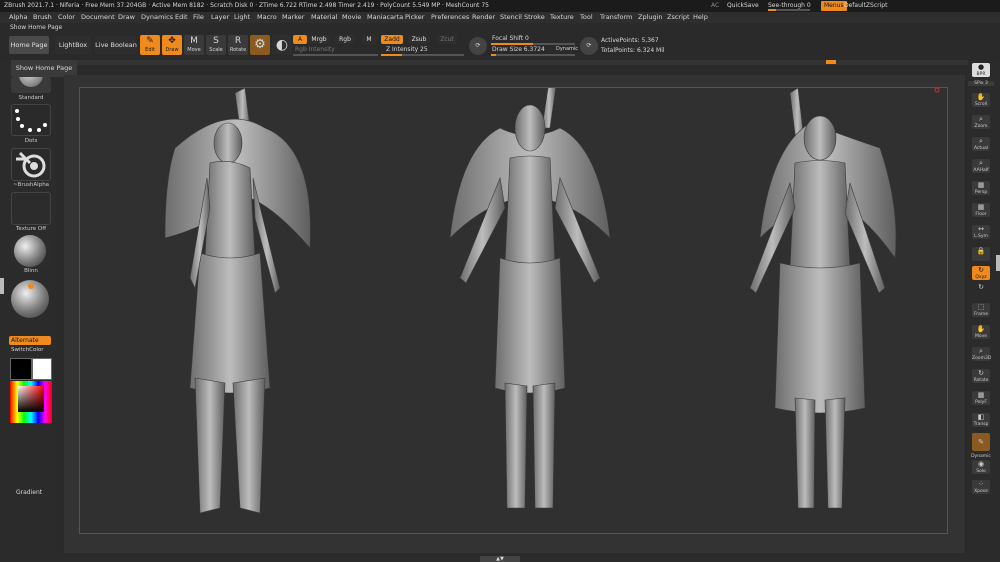  What do you see at coordinates (414, 17) in the screenshot?
I see `menu-picker: Picker` at bounding box center [414, 17].